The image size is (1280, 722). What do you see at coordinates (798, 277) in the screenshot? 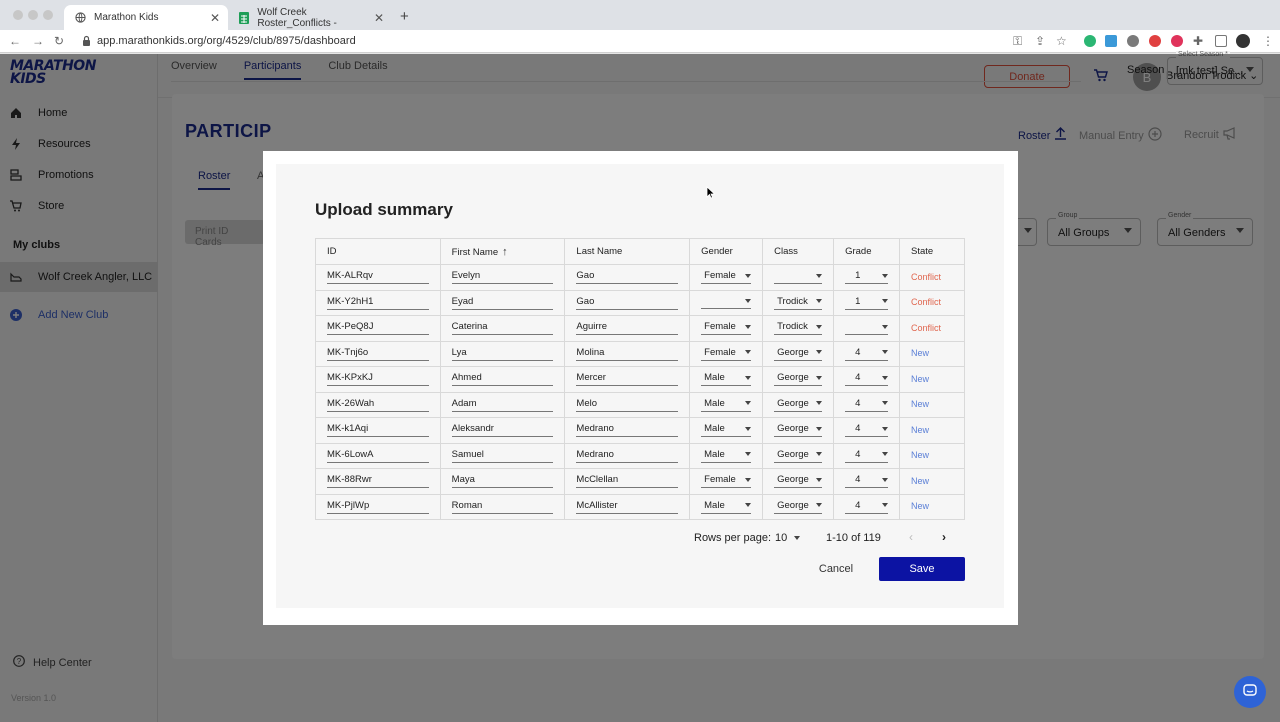
I see `class-select` at bounding box center [798, 277].